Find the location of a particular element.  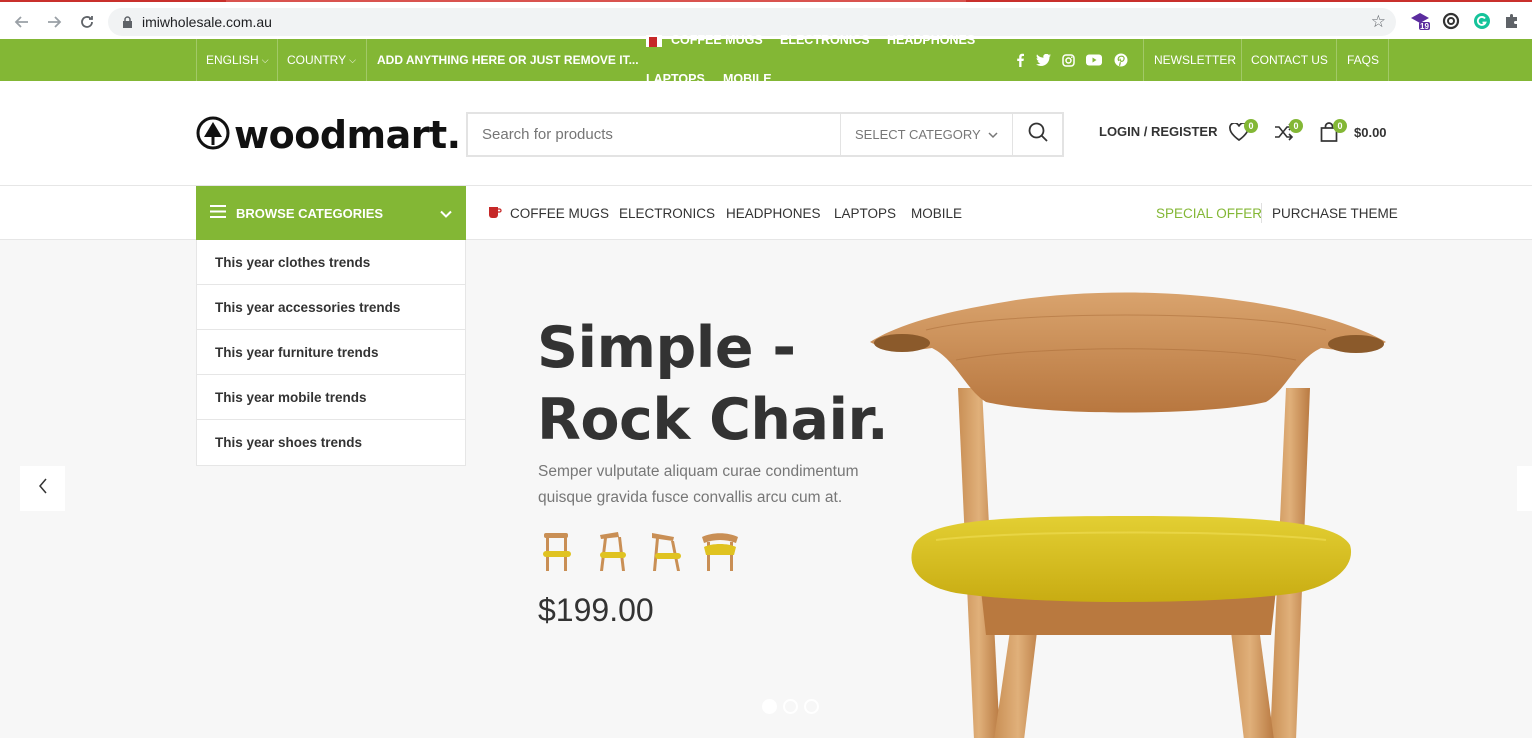

cart-button: 0 is located at coordinates (1333, 133).